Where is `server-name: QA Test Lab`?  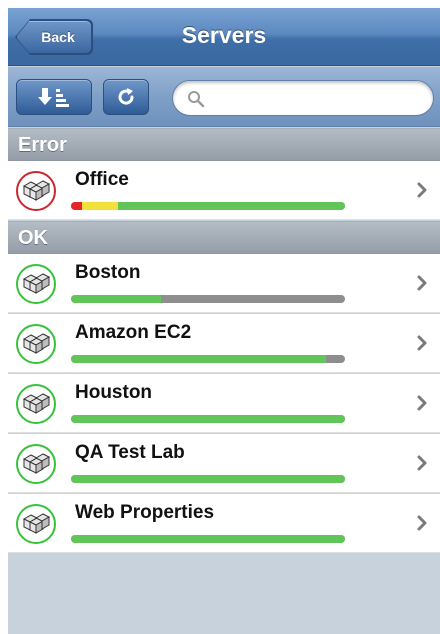 server-name: QA Test Lab is located at coordinates (130, 452).